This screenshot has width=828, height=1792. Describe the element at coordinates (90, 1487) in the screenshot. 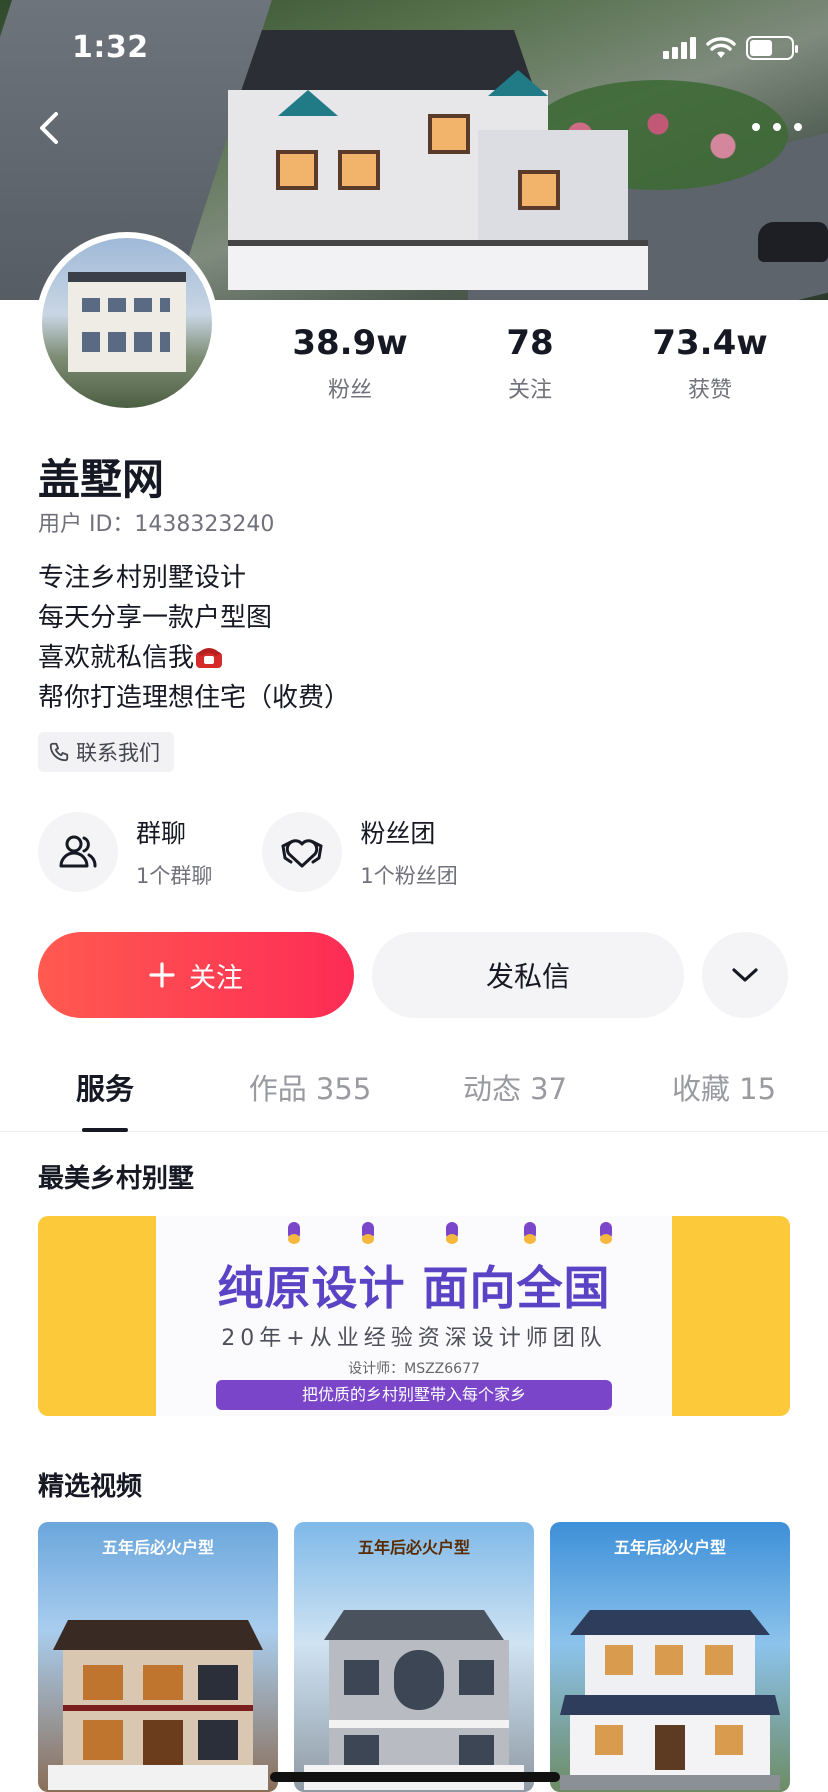

I see `videos-section-title: 精选视频` at that location.